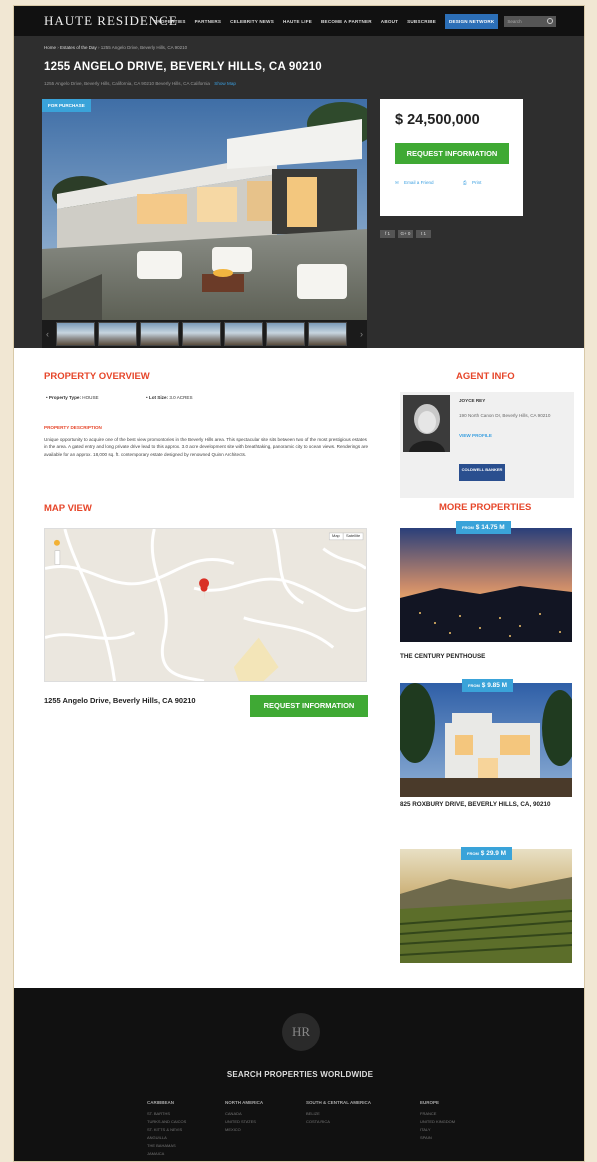 The height and width of the screenshot is (1162, 597). Describe the element at coordinates (472, 400) in the screenshot. I see `agent-name: JOYCE REY` at that location.